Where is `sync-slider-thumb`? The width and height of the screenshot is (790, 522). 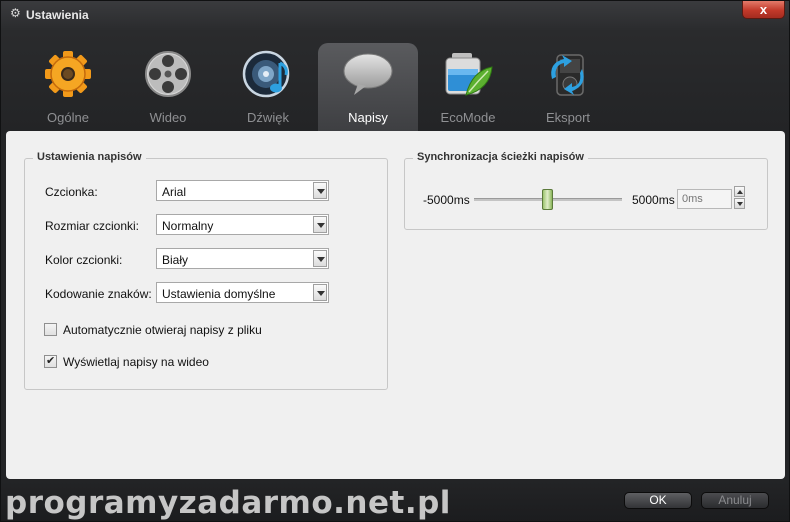 sync-slider-thumb is located at coordinates (547, 199).